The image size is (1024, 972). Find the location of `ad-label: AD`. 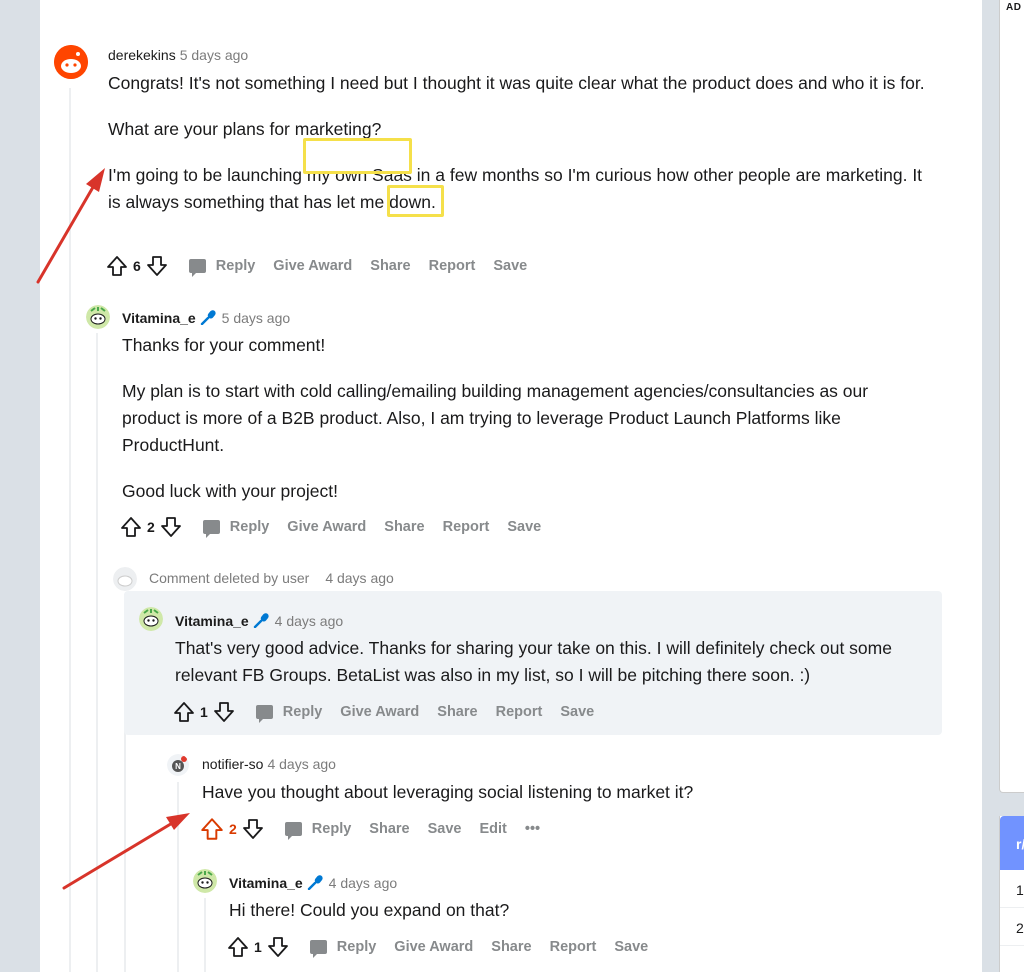

ad-label: AD is located at coordinates (1014, 7).